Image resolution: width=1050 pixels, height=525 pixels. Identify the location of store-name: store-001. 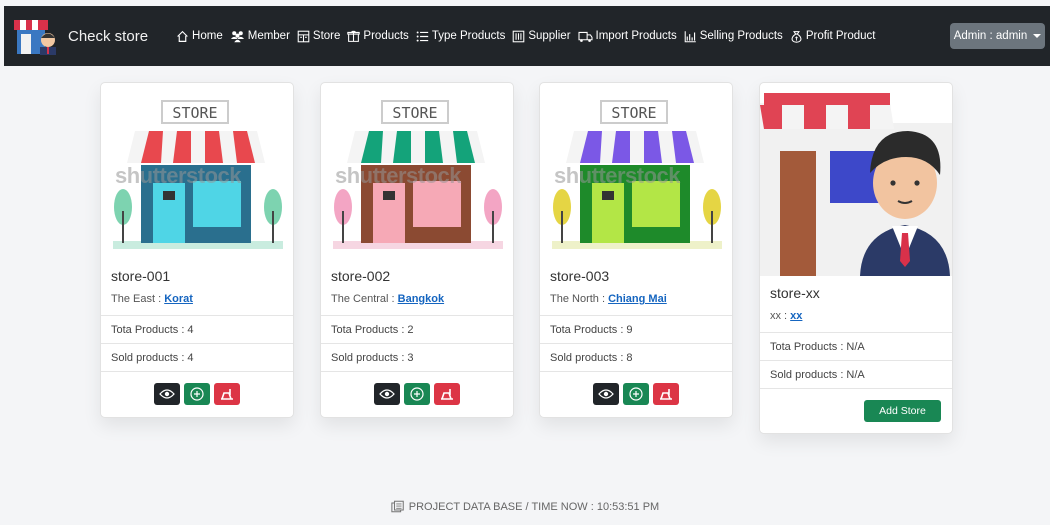
(141, 276).